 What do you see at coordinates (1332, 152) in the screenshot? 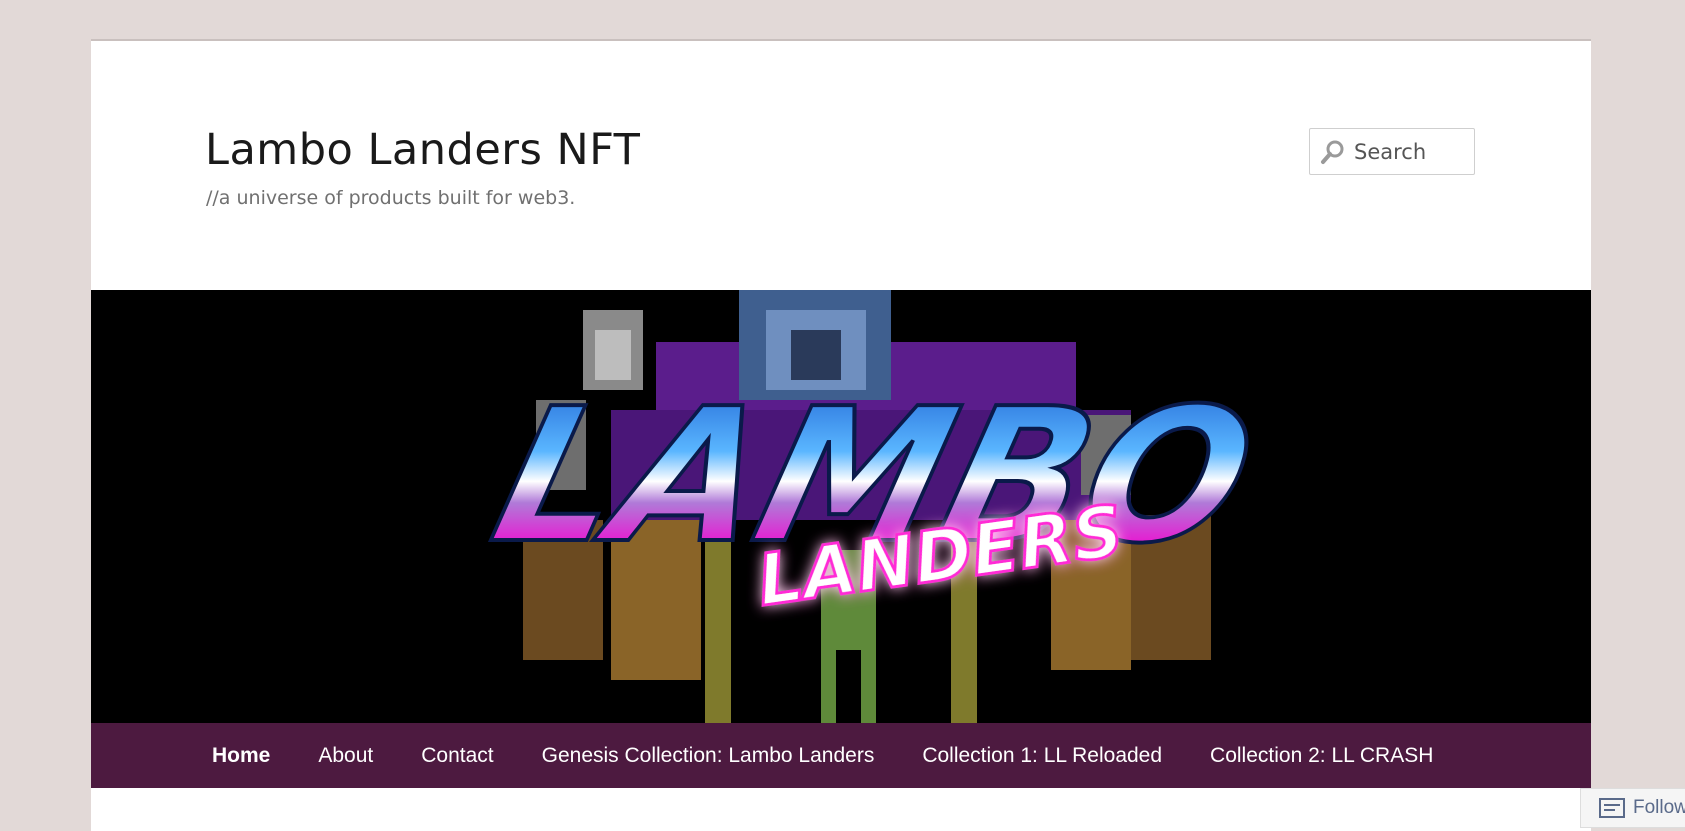
I see `search-icon` at bounding box center [1332, 152].